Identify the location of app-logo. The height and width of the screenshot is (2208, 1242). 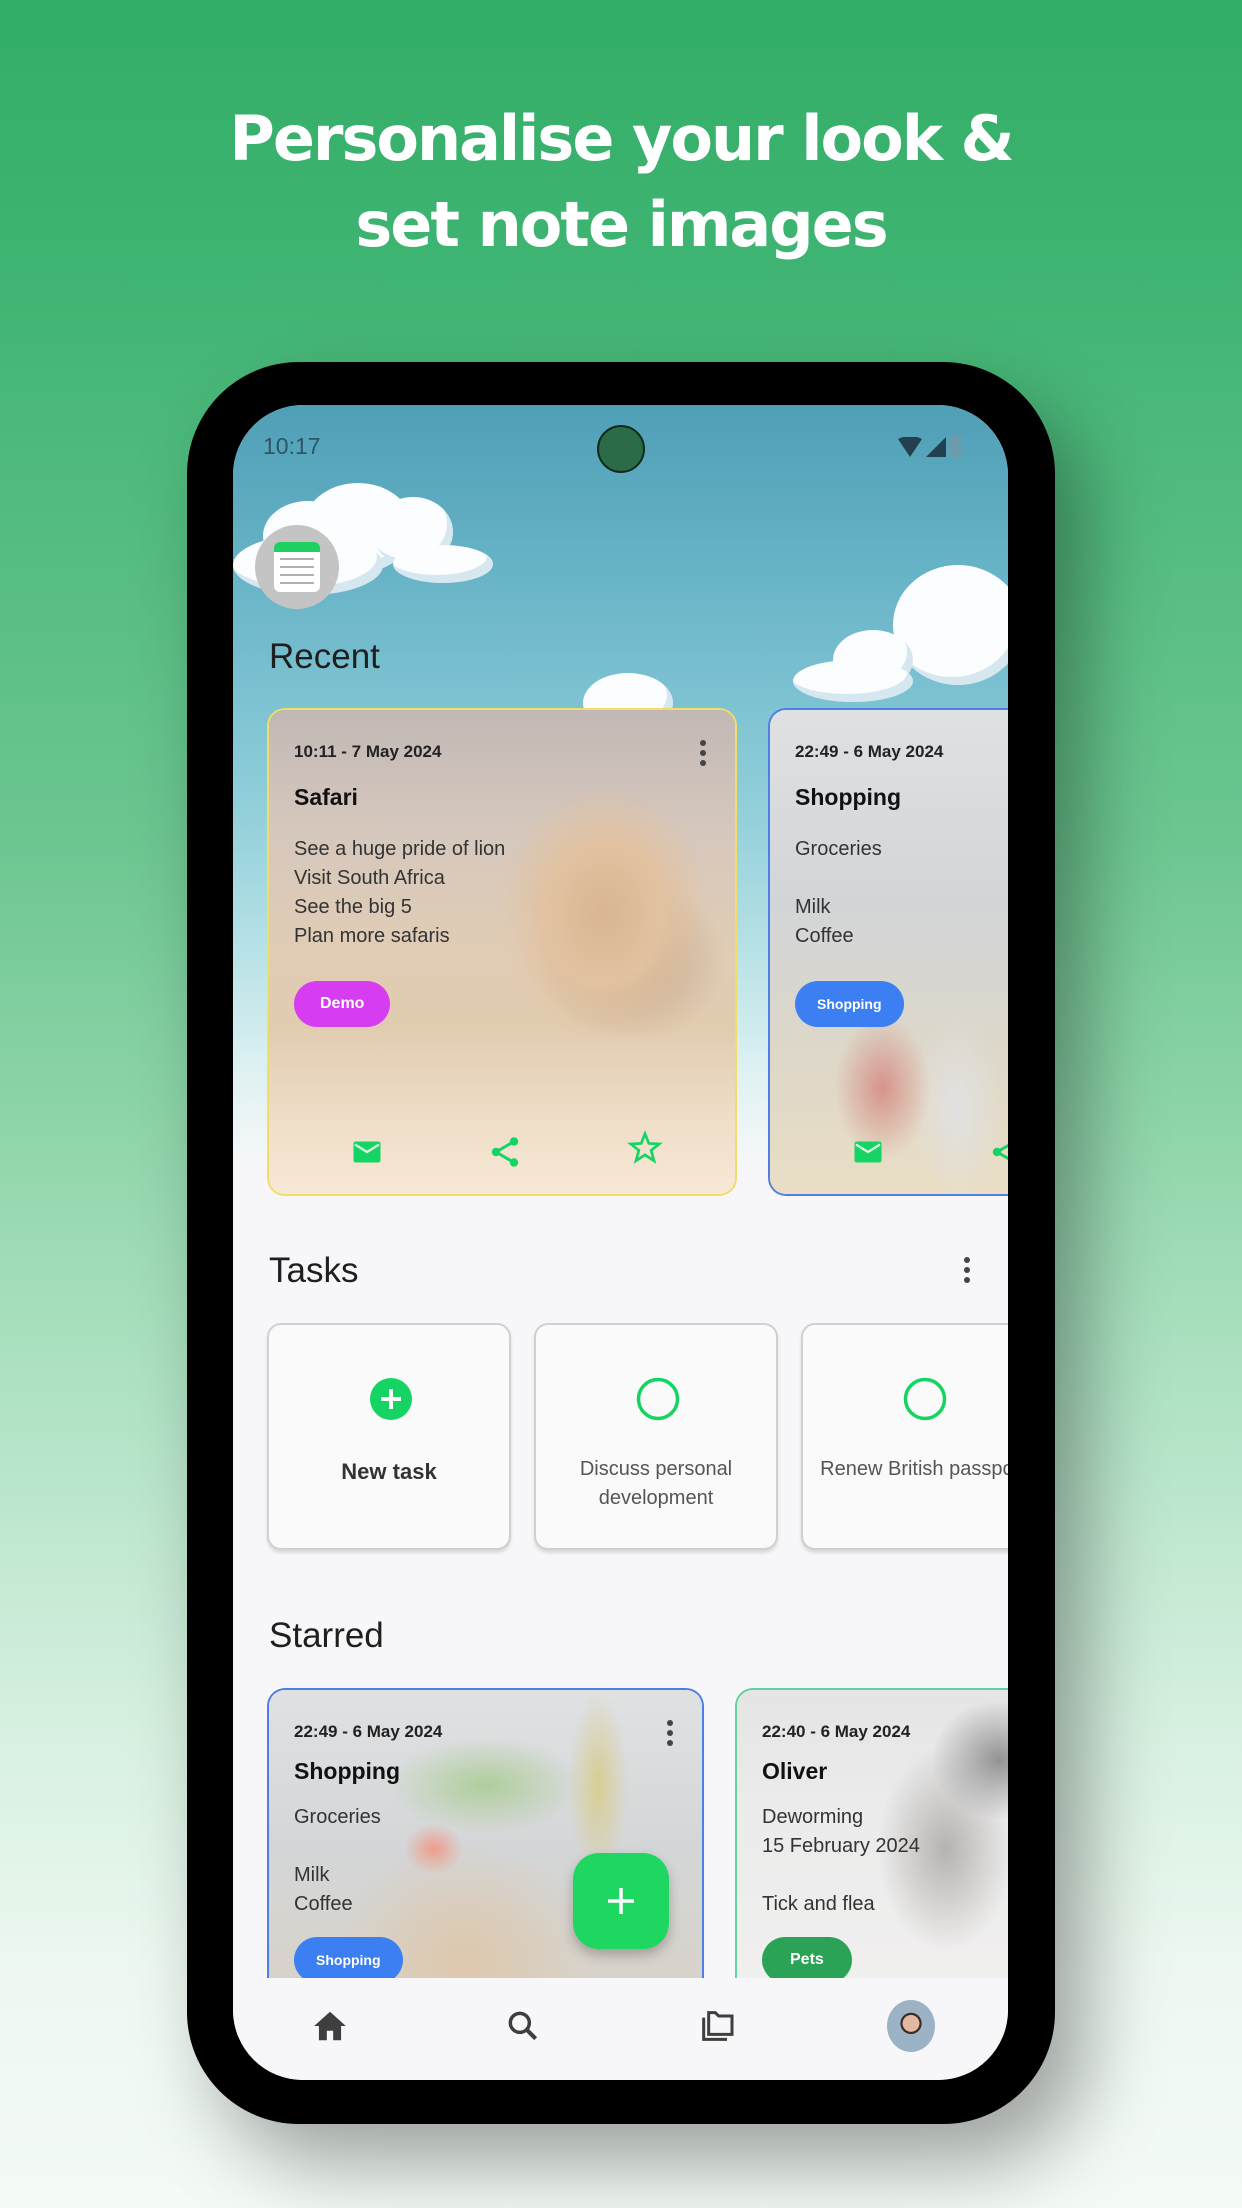
(297, 567).